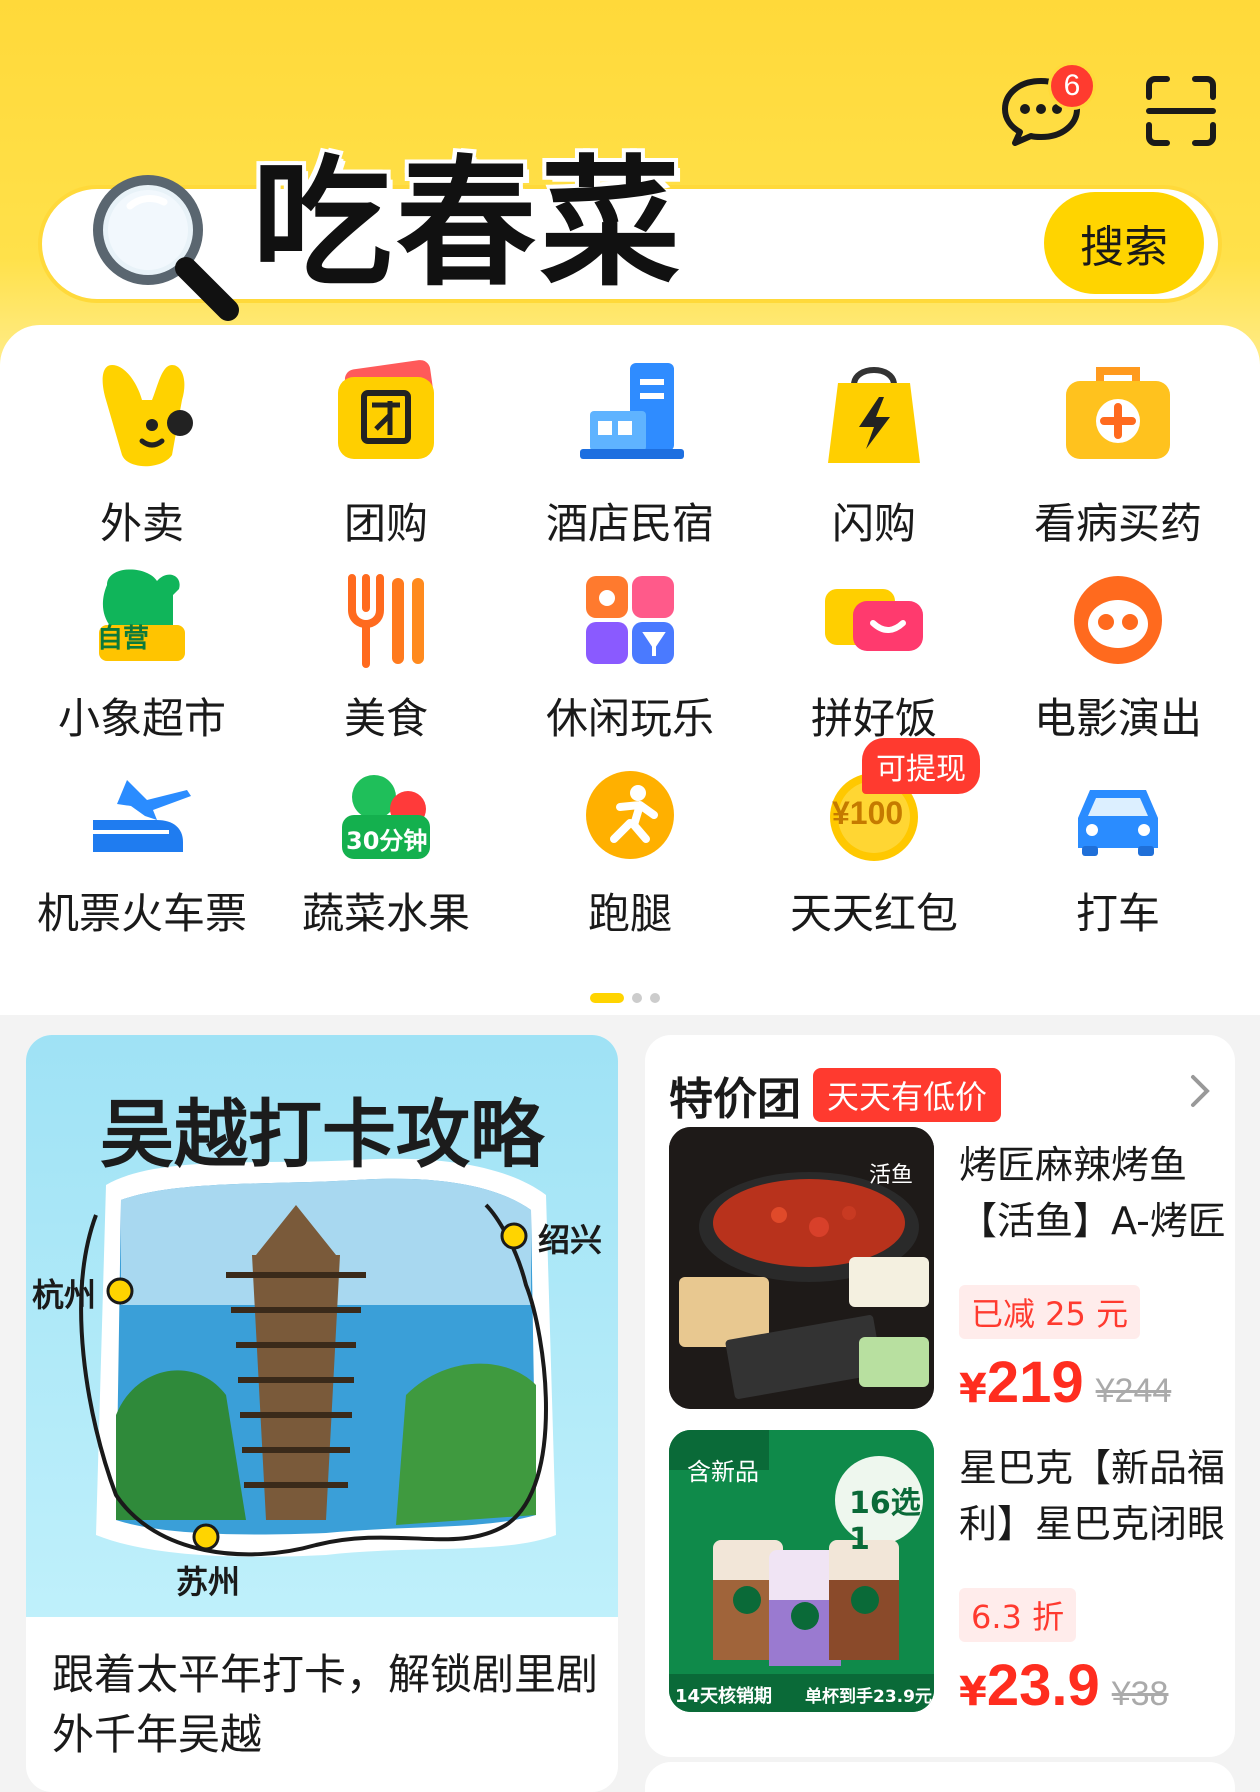 The image size is (1260, 1792). I want to click on category-label: 闪购, so click(873, 523).